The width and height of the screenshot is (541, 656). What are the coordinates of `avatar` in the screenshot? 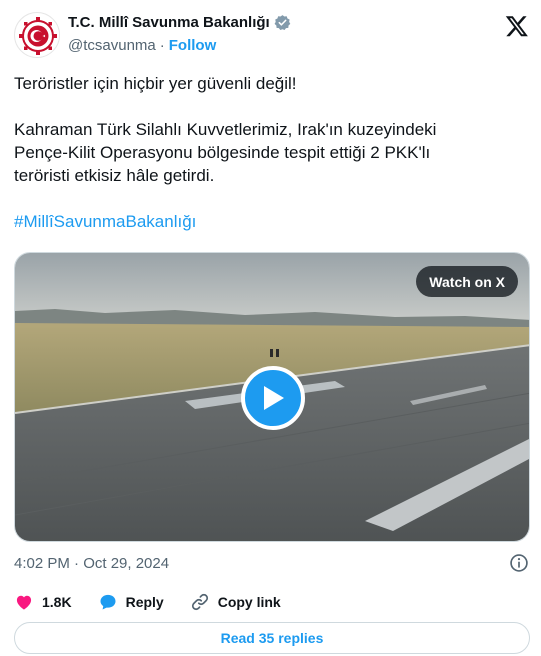 It's located at (37, 35).